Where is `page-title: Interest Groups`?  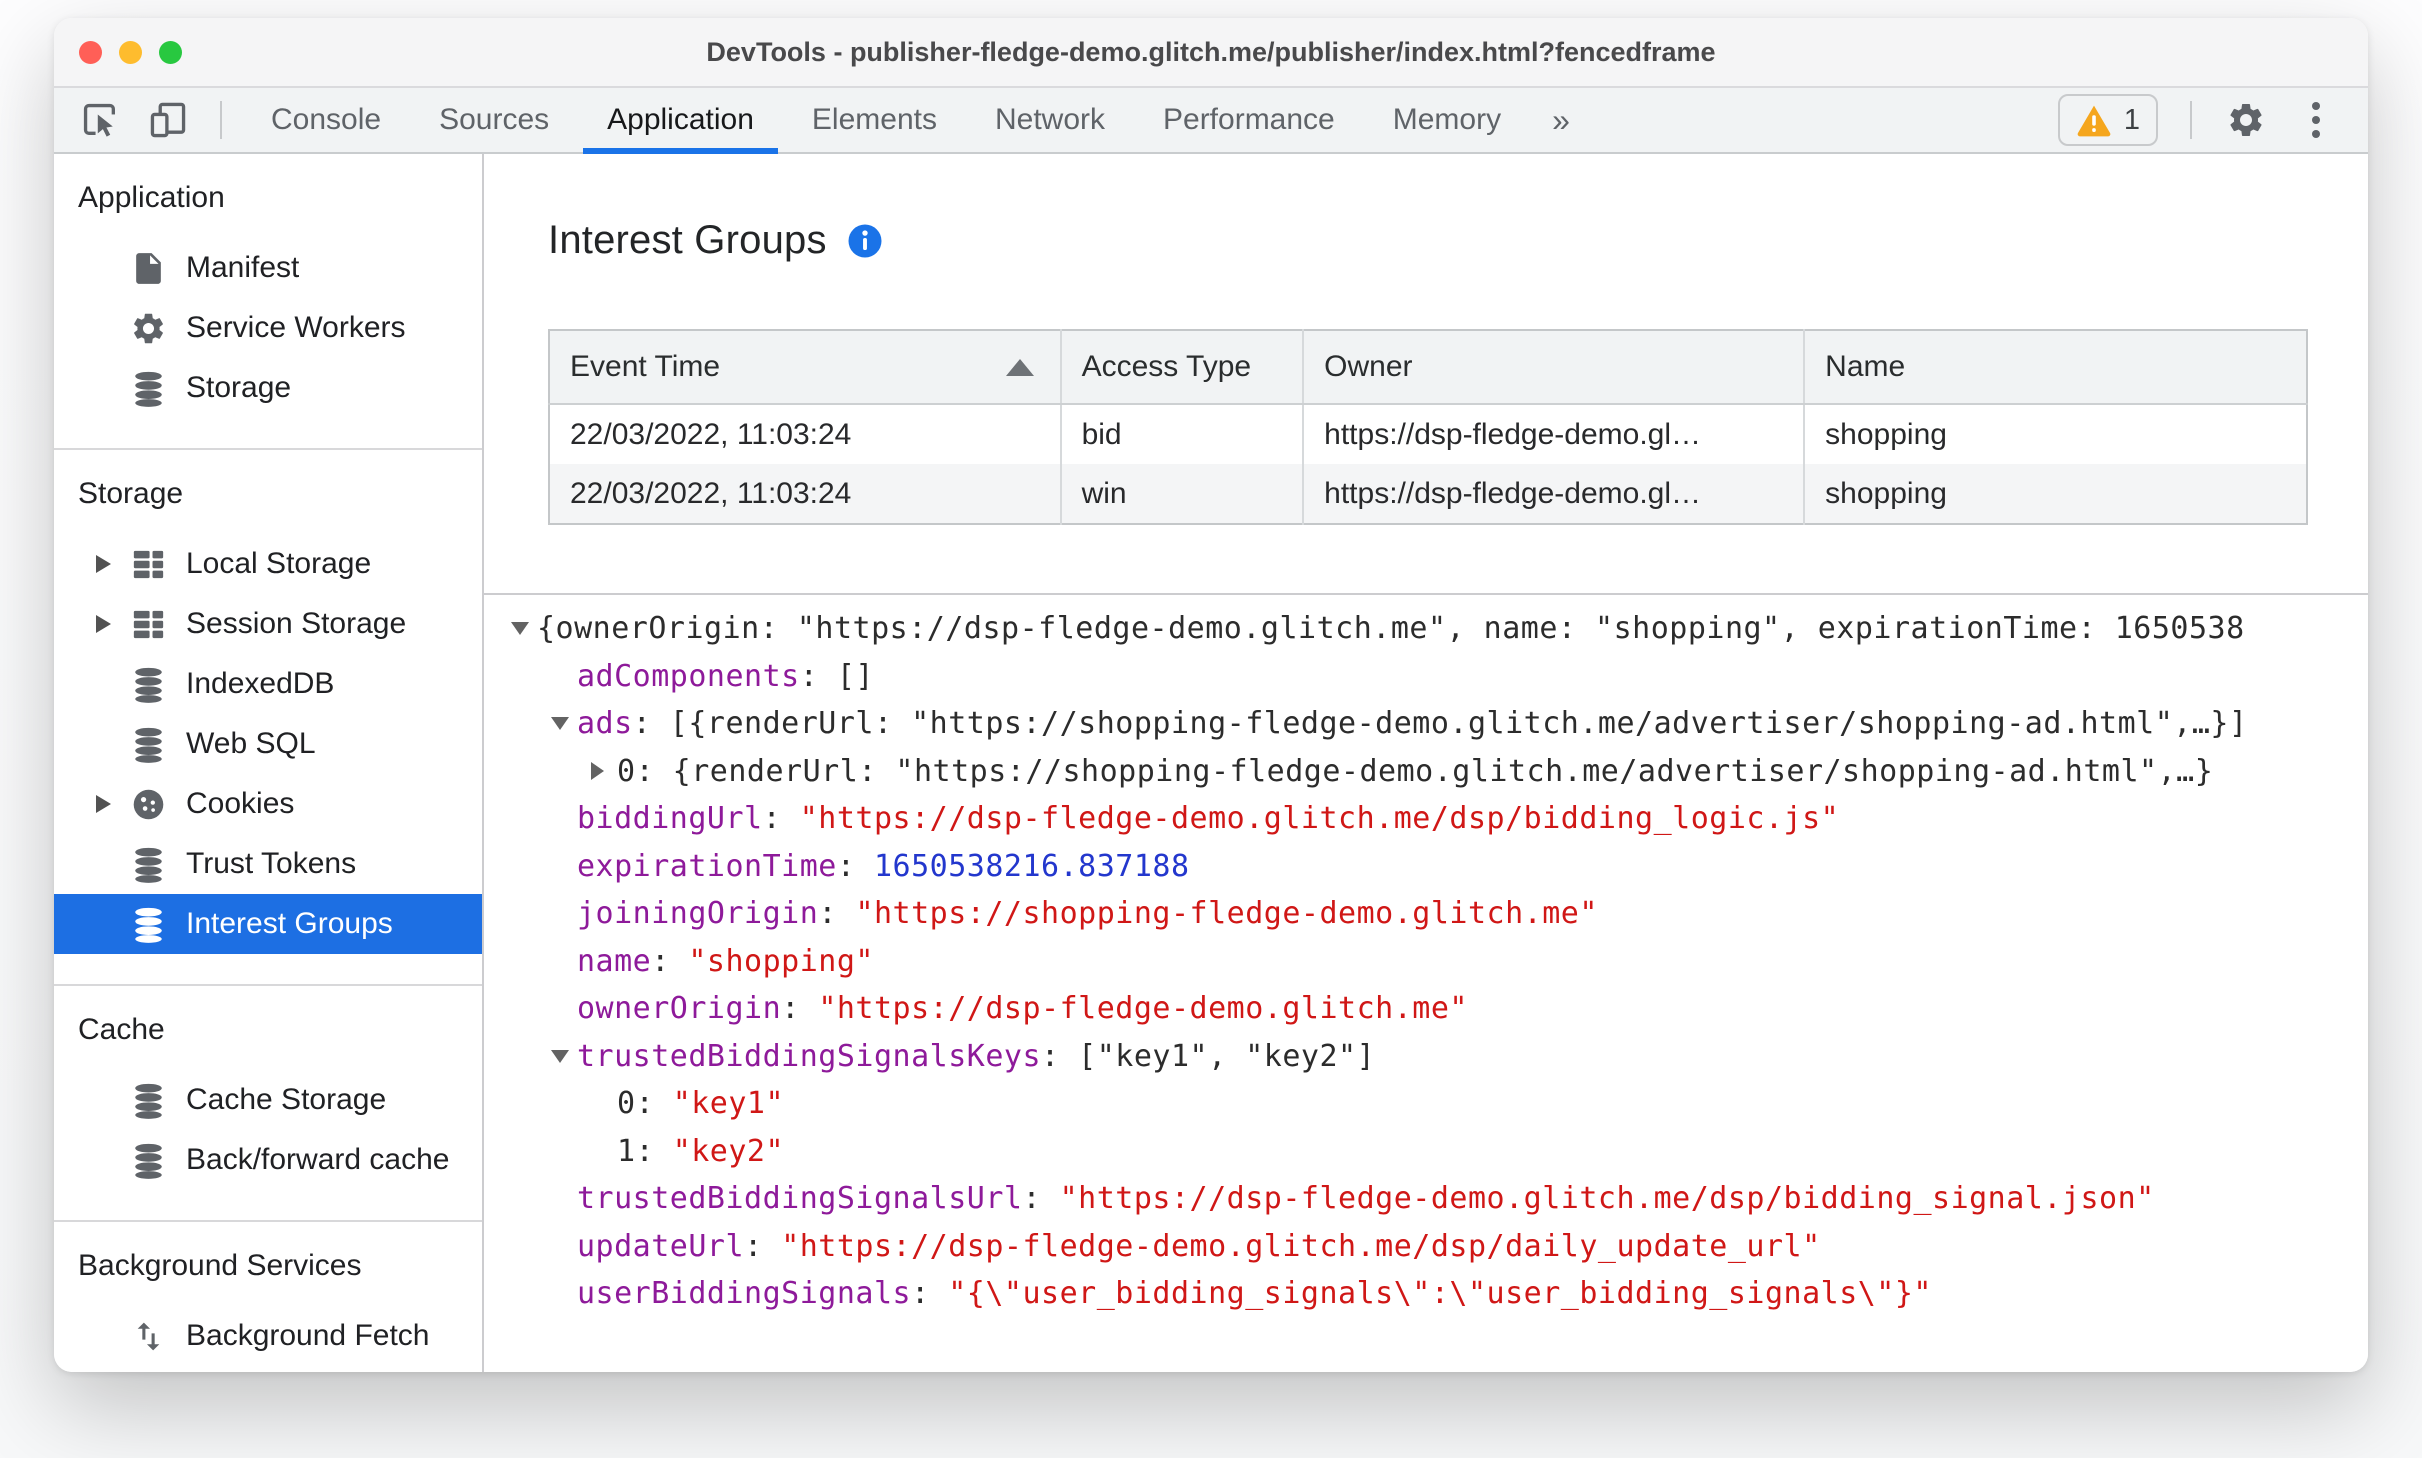 page-title: Interest Groups is located at coordinates (687, 240).